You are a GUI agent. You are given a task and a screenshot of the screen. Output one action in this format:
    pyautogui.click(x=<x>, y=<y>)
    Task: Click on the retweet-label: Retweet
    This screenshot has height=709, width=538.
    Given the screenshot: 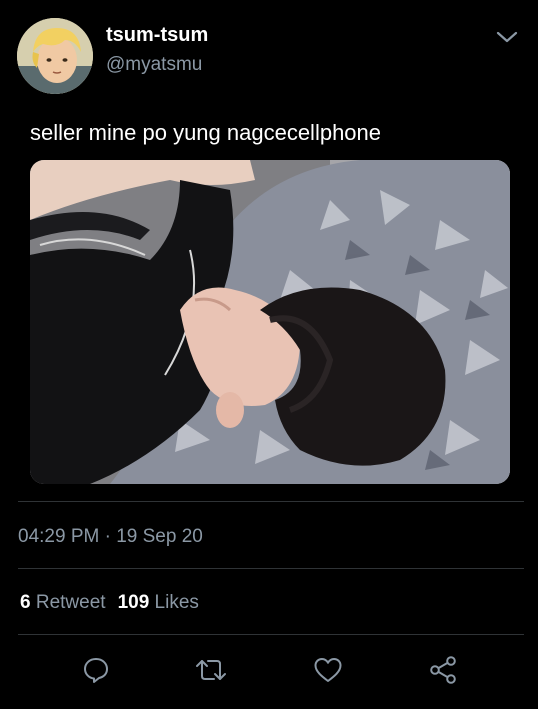 What is the action you would take?
    pyautogui.click(x=70, y=602)
    